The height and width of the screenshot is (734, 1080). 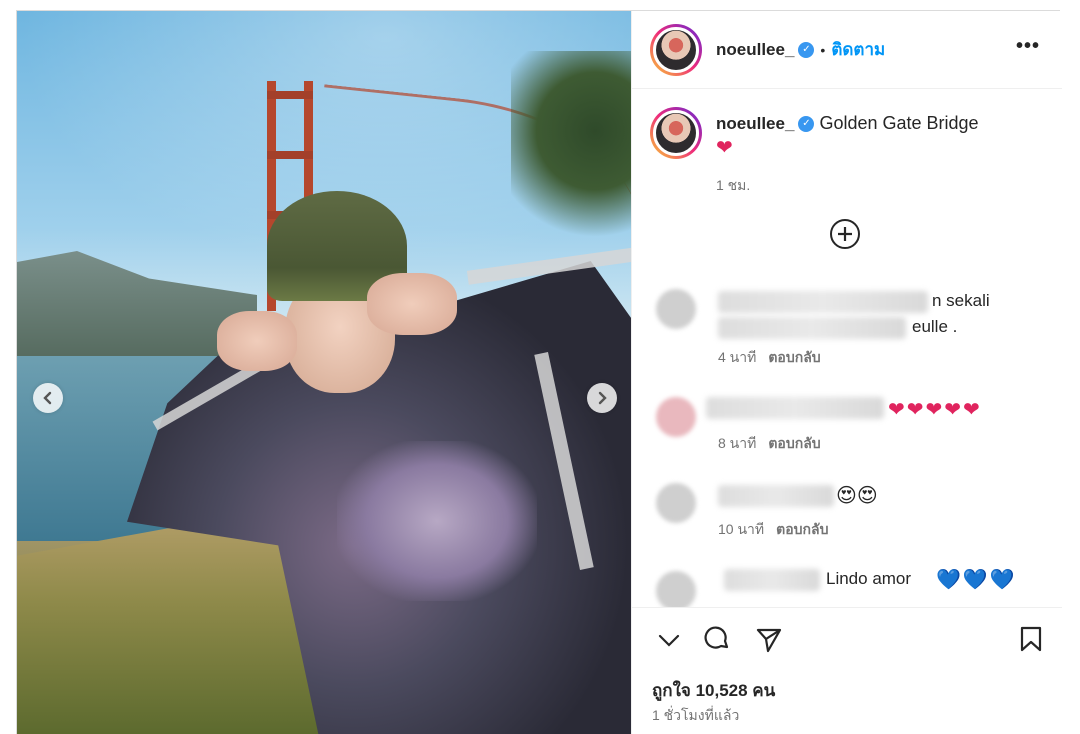 What do you see at coordinates (676, 49) in the screenshot?
I see `author-avatar` at bounding box center [676, 49].